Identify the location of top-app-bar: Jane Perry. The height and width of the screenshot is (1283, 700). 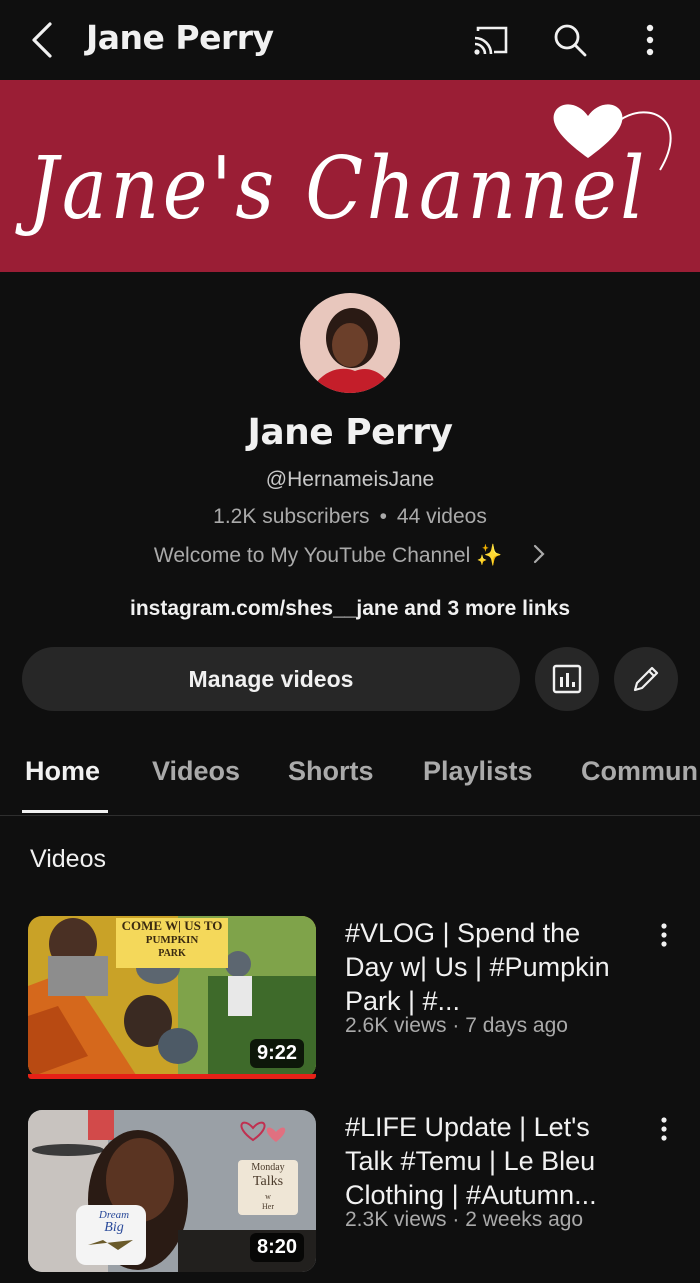
(350, 40).